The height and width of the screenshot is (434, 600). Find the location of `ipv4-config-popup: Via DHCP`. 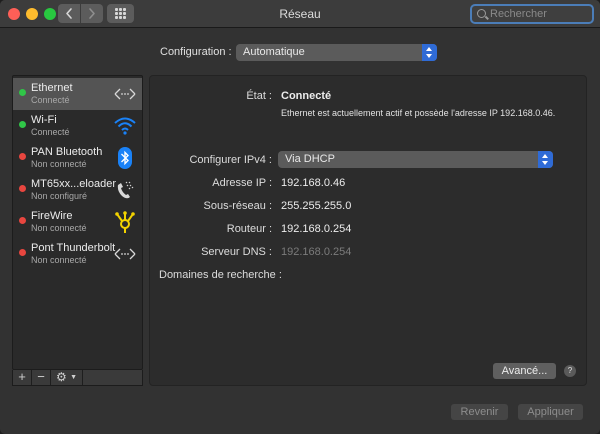

ipv4-config-popup: Via DHCP is located at coordinates (415, 159).